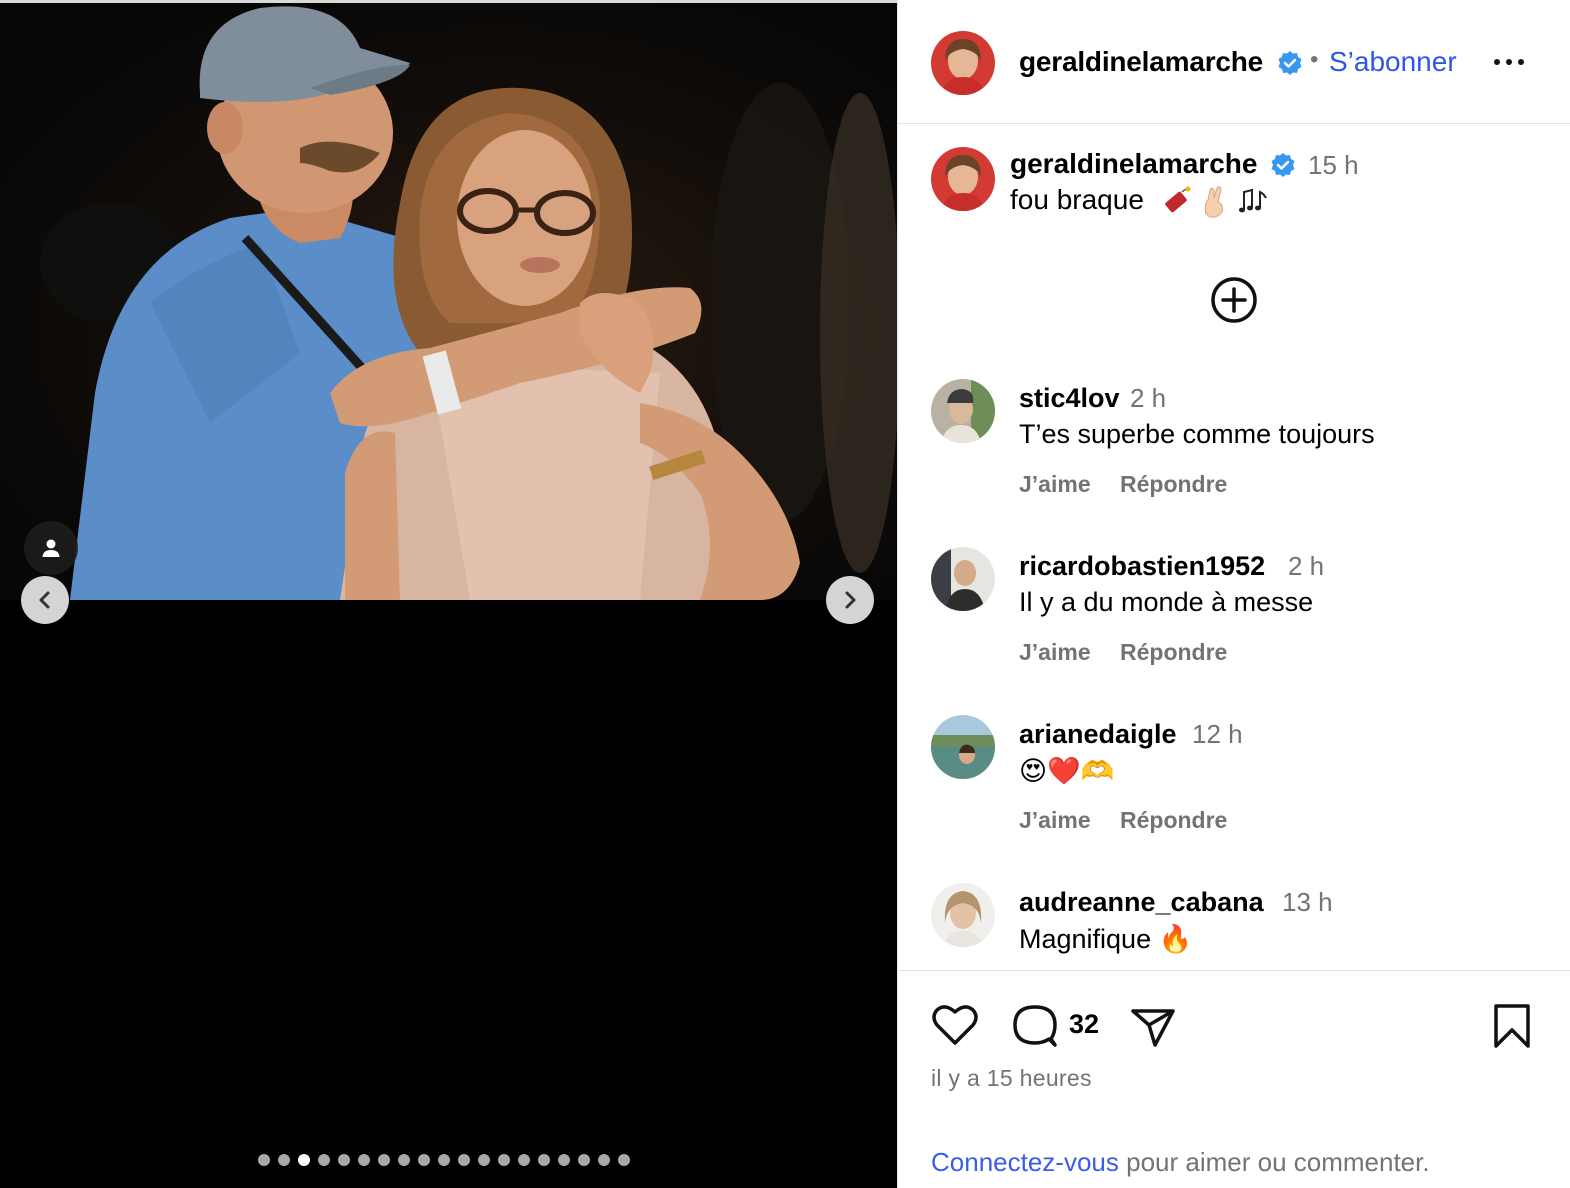 The image size is (1570, 1188). I want to click on carousel-indicator, so click(444, 1160).